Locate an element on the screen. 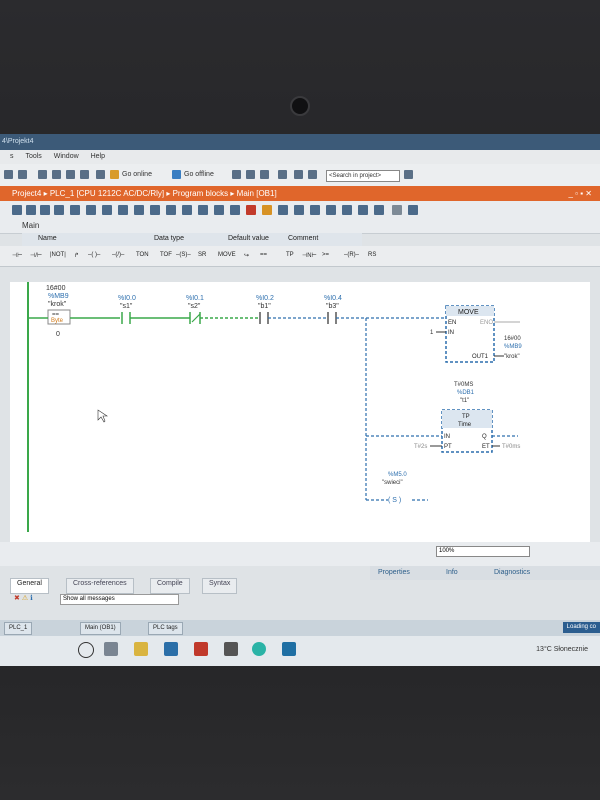 The width and height of the screenshot is (600, 800). coil-s-icon: –(R)– is located at coordinates (351, 255).